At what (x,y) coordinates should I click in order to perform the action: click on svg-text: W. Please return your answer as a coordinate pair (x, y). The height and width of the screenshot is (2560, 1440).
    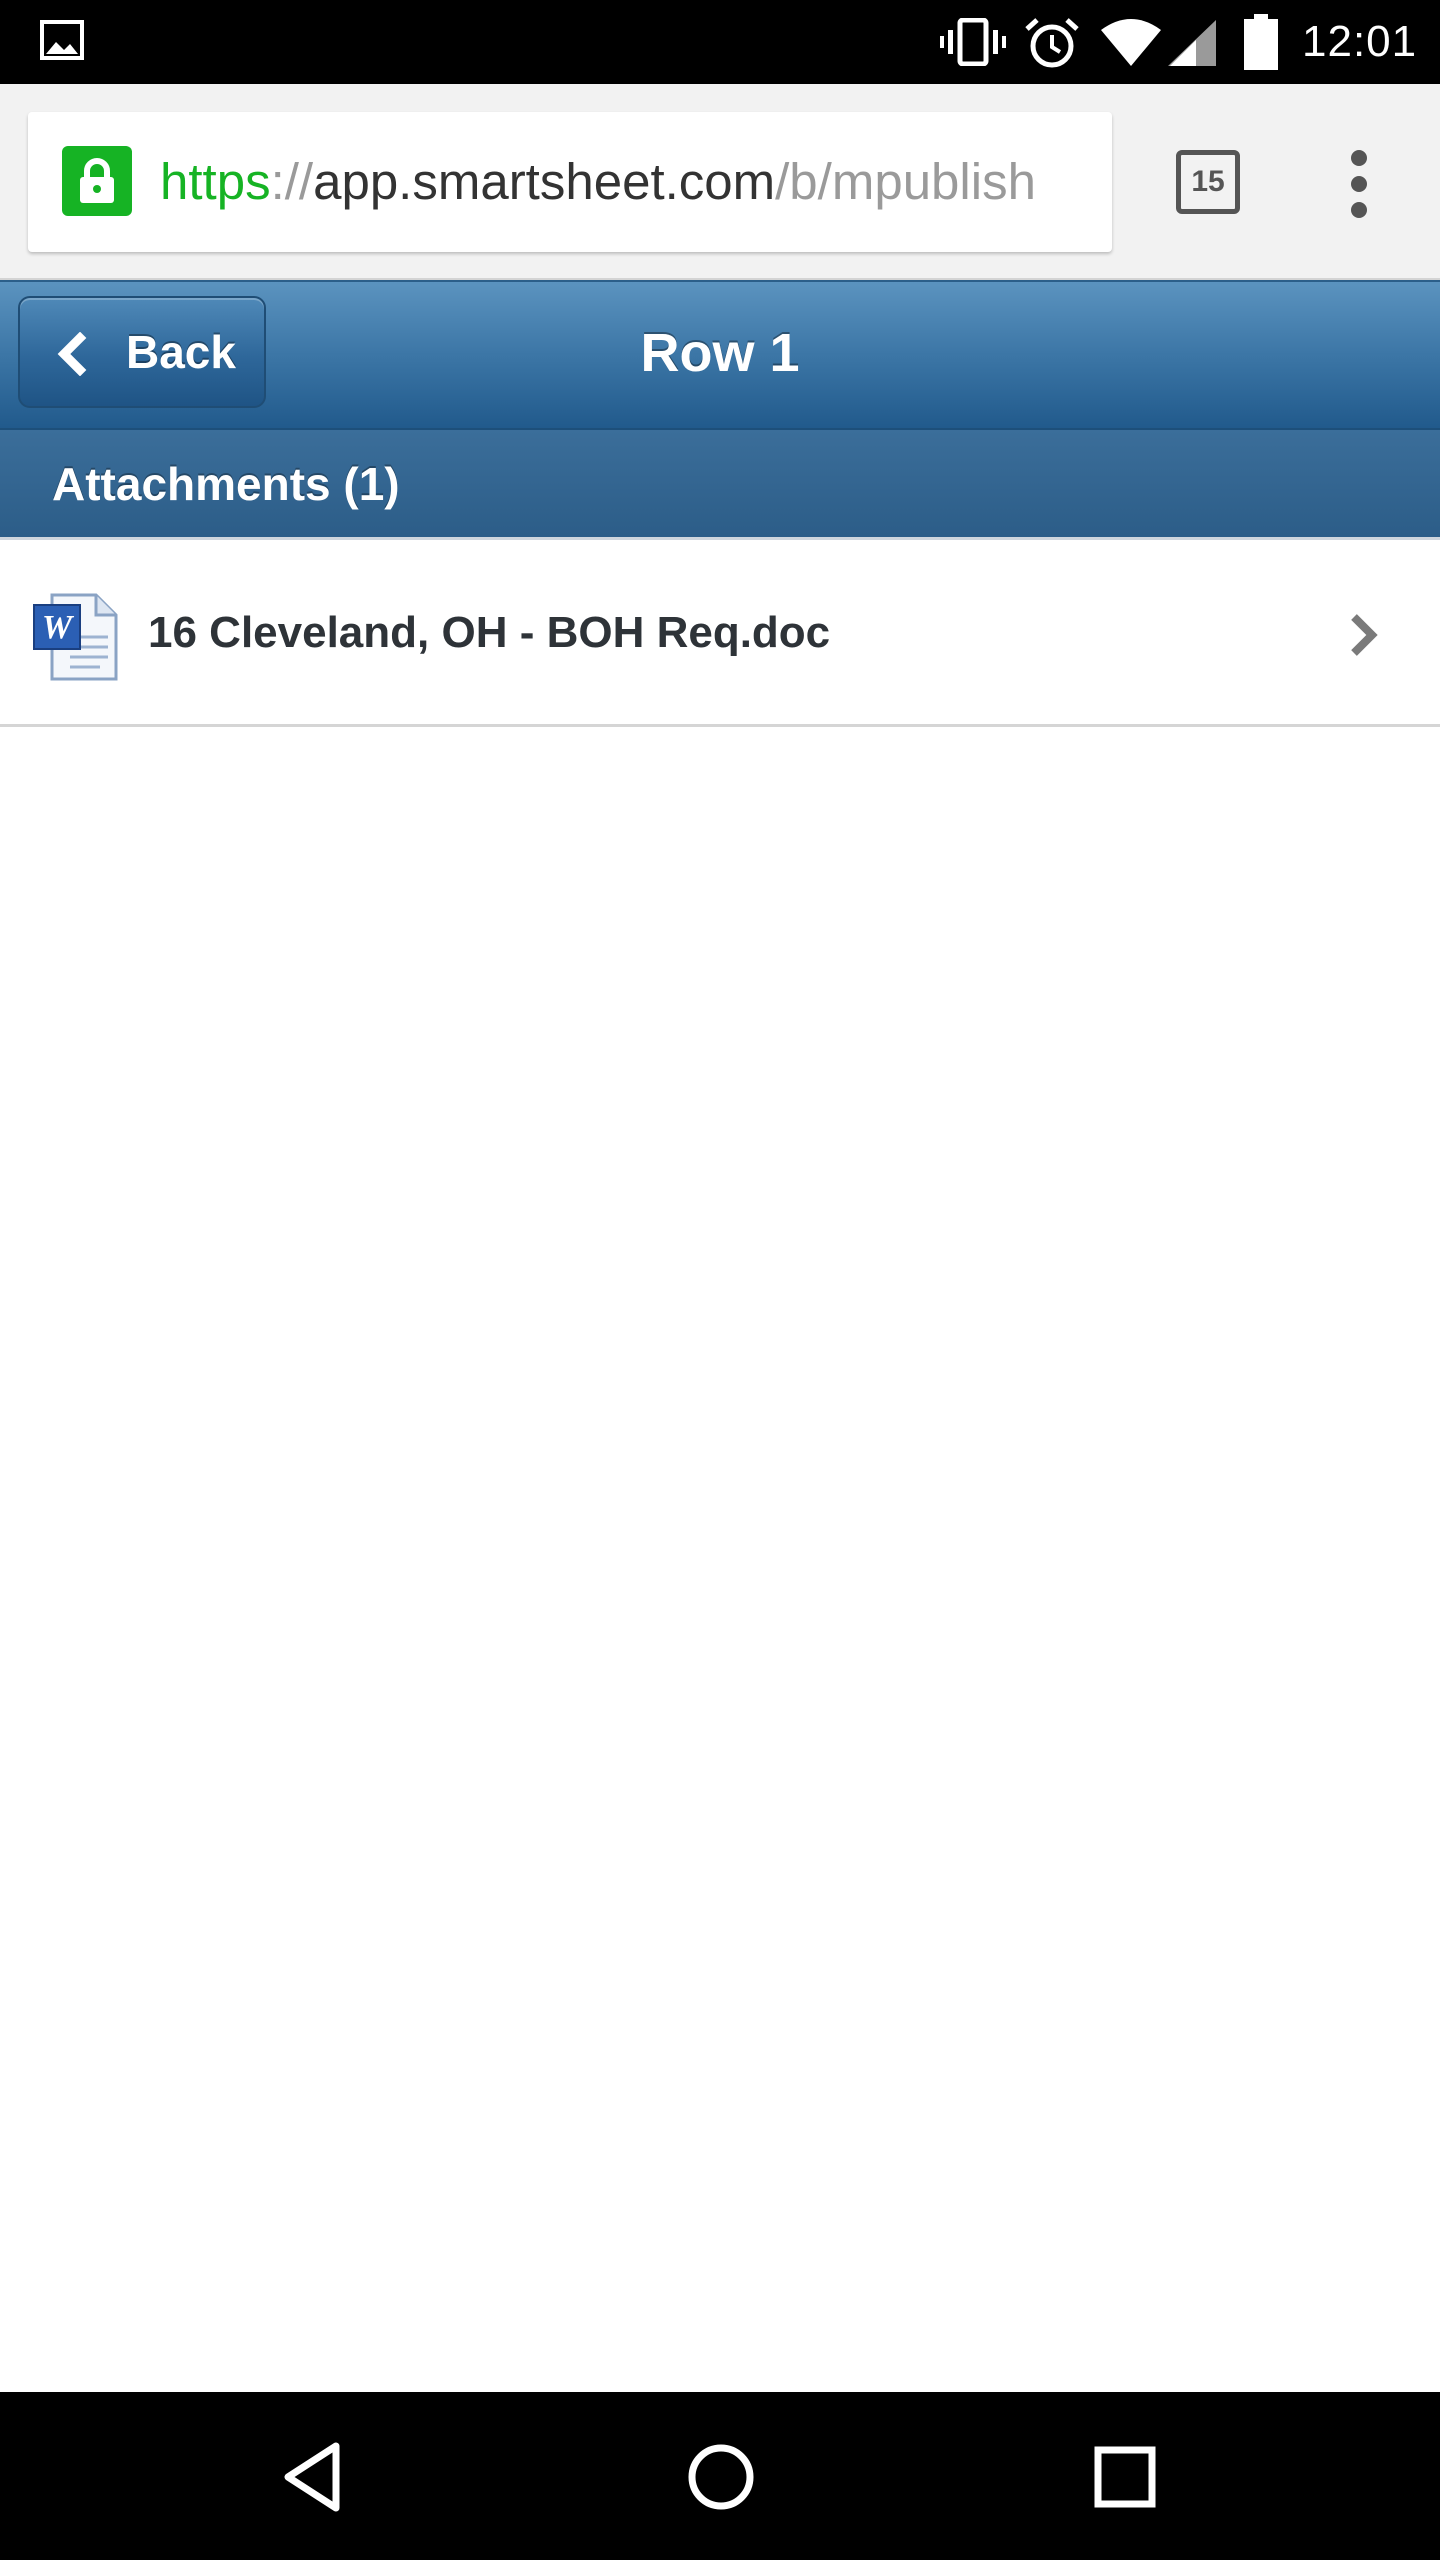
    Looking at the image, I should click on (58, 627).